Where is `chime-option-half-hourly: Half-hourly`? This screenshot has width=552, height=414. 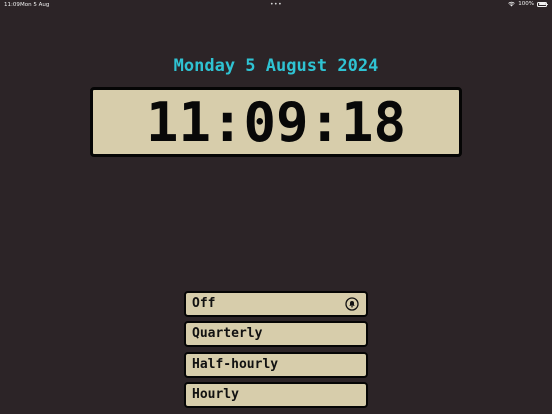
chime-option-half-hourly: Half-hourly is located at coordinates (276, 364).